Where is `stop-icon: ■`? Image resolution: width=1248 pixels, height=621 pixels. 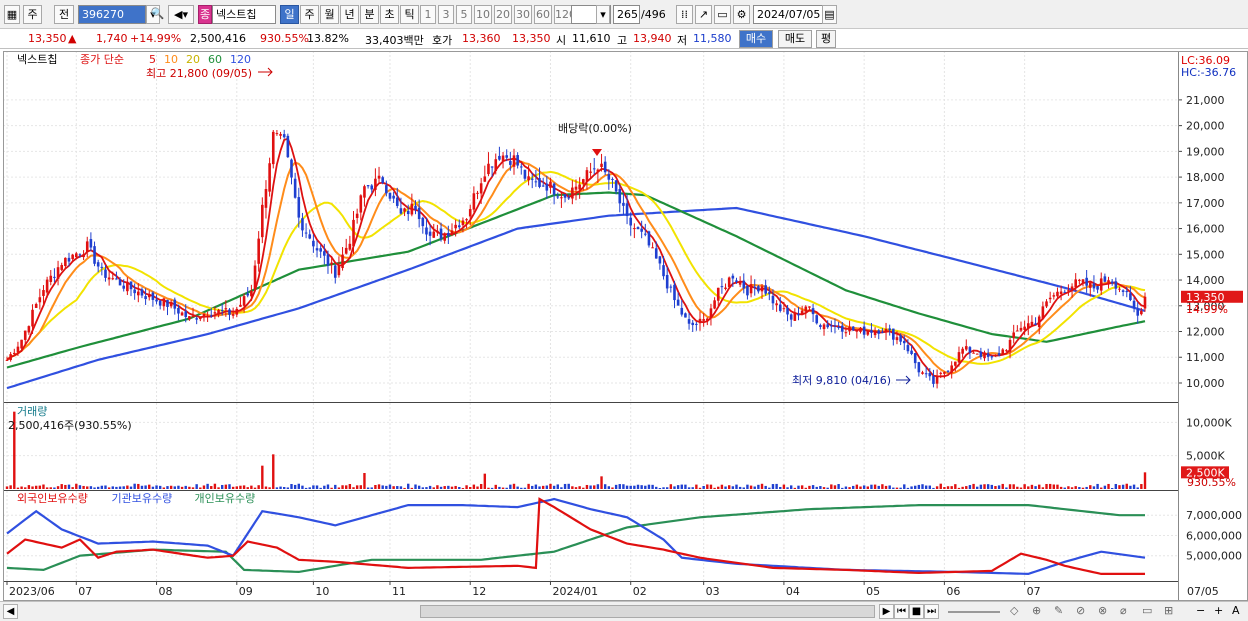
stop-icon: ■ is located at coordinates (916, 611).